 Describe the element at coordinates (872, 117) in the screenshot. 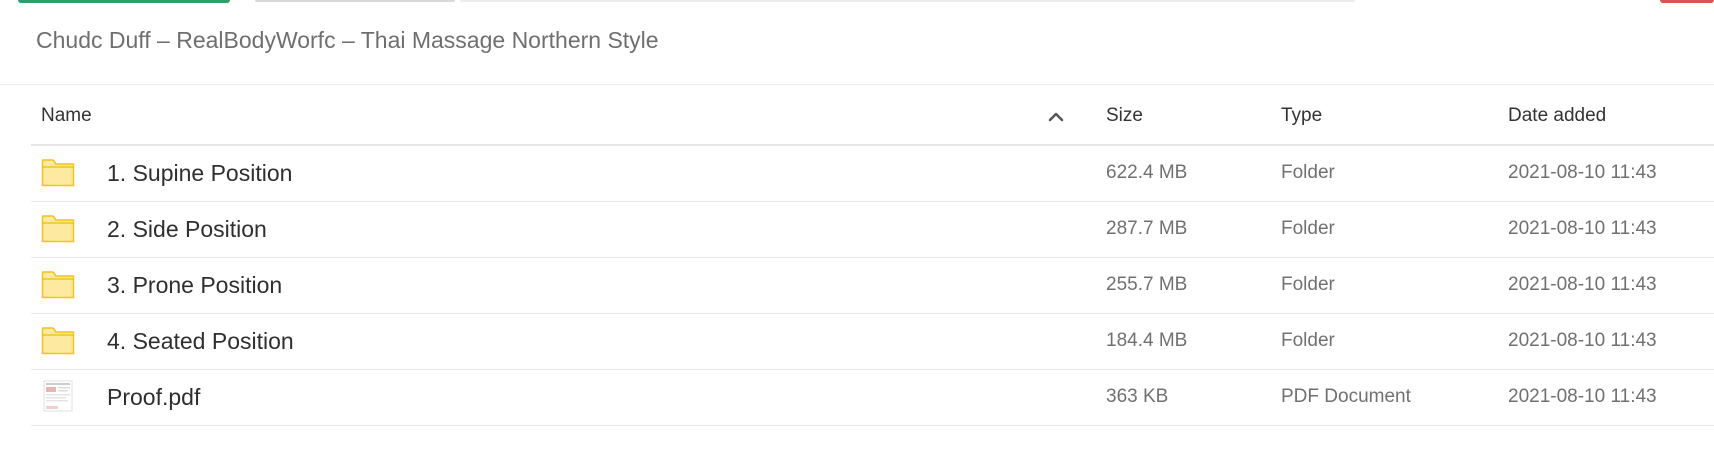

I see `table-header: Name Size Type Date added` at that location.